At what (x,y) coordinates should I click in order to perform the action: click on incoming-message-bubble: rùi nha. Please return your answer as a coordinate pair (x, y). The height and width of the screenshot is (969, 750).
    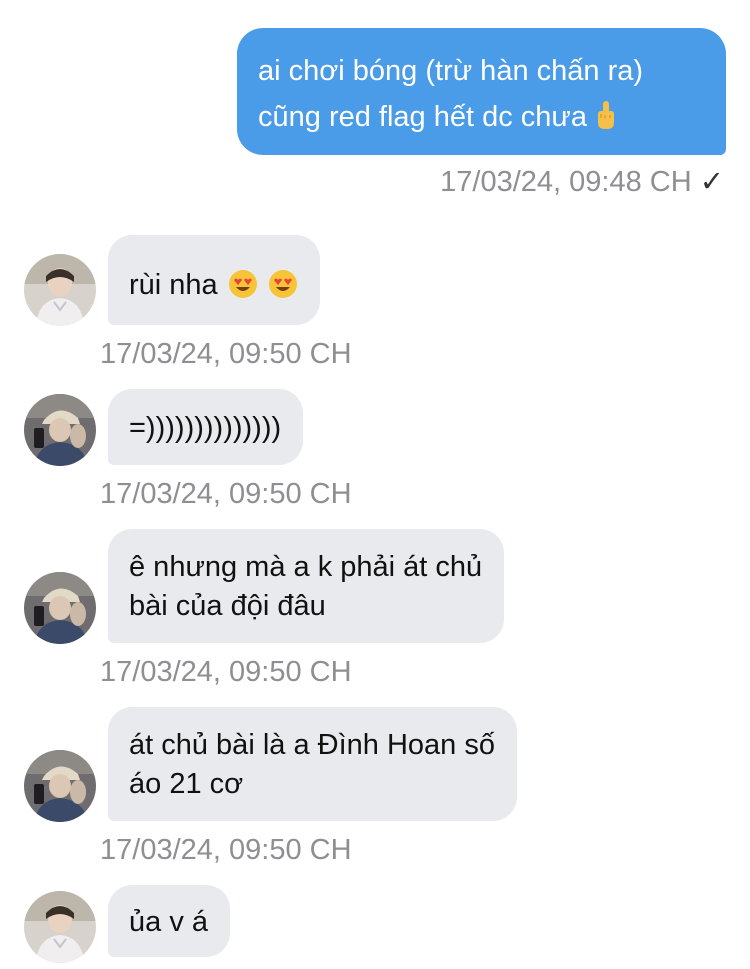
    Looking at the image, I should click on (214, 280).